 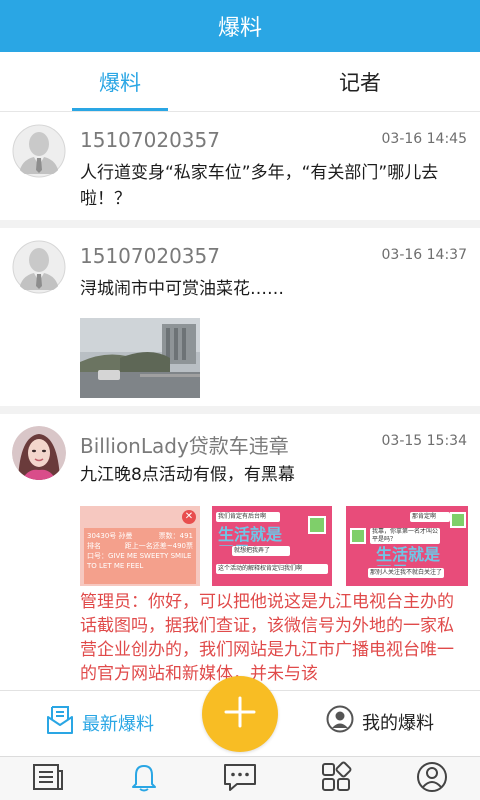 What do you see at coordinates (110, 536) in the screenshot?
I see `vote-card-id: 30430号 孙曼` at bounding box center [110, 536].